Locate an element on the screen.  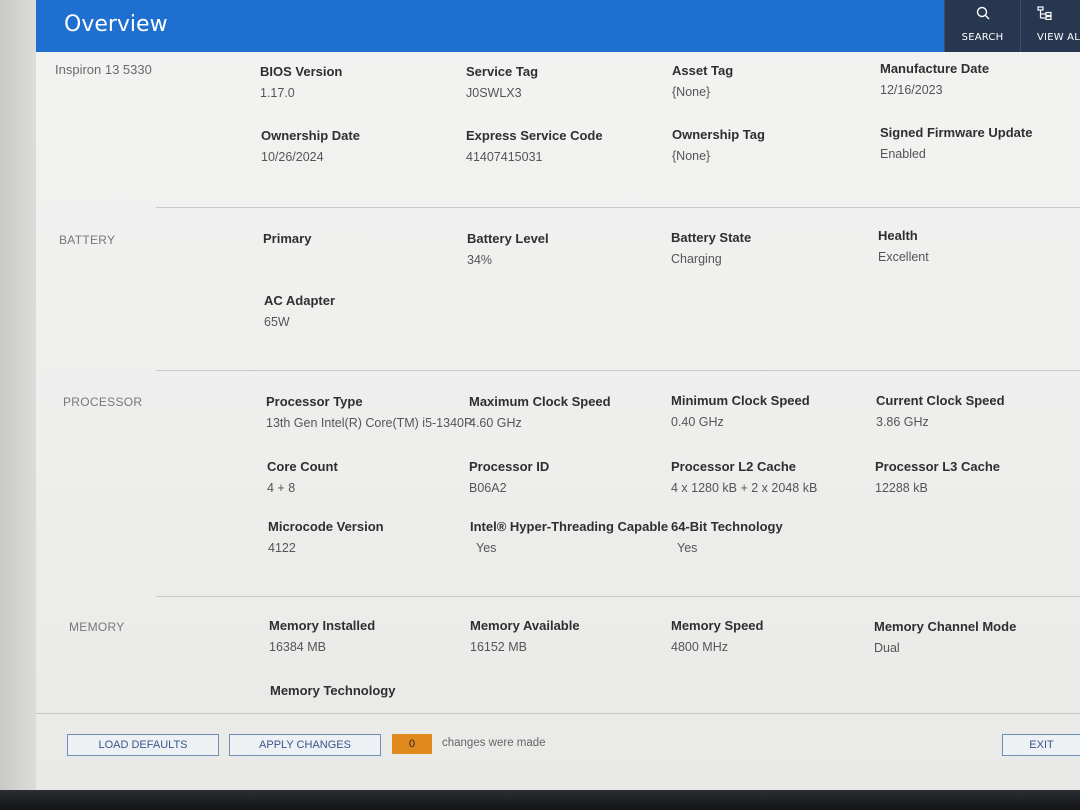
system-model: Inspiron 13 5330 is located at coordinates (103, 69).